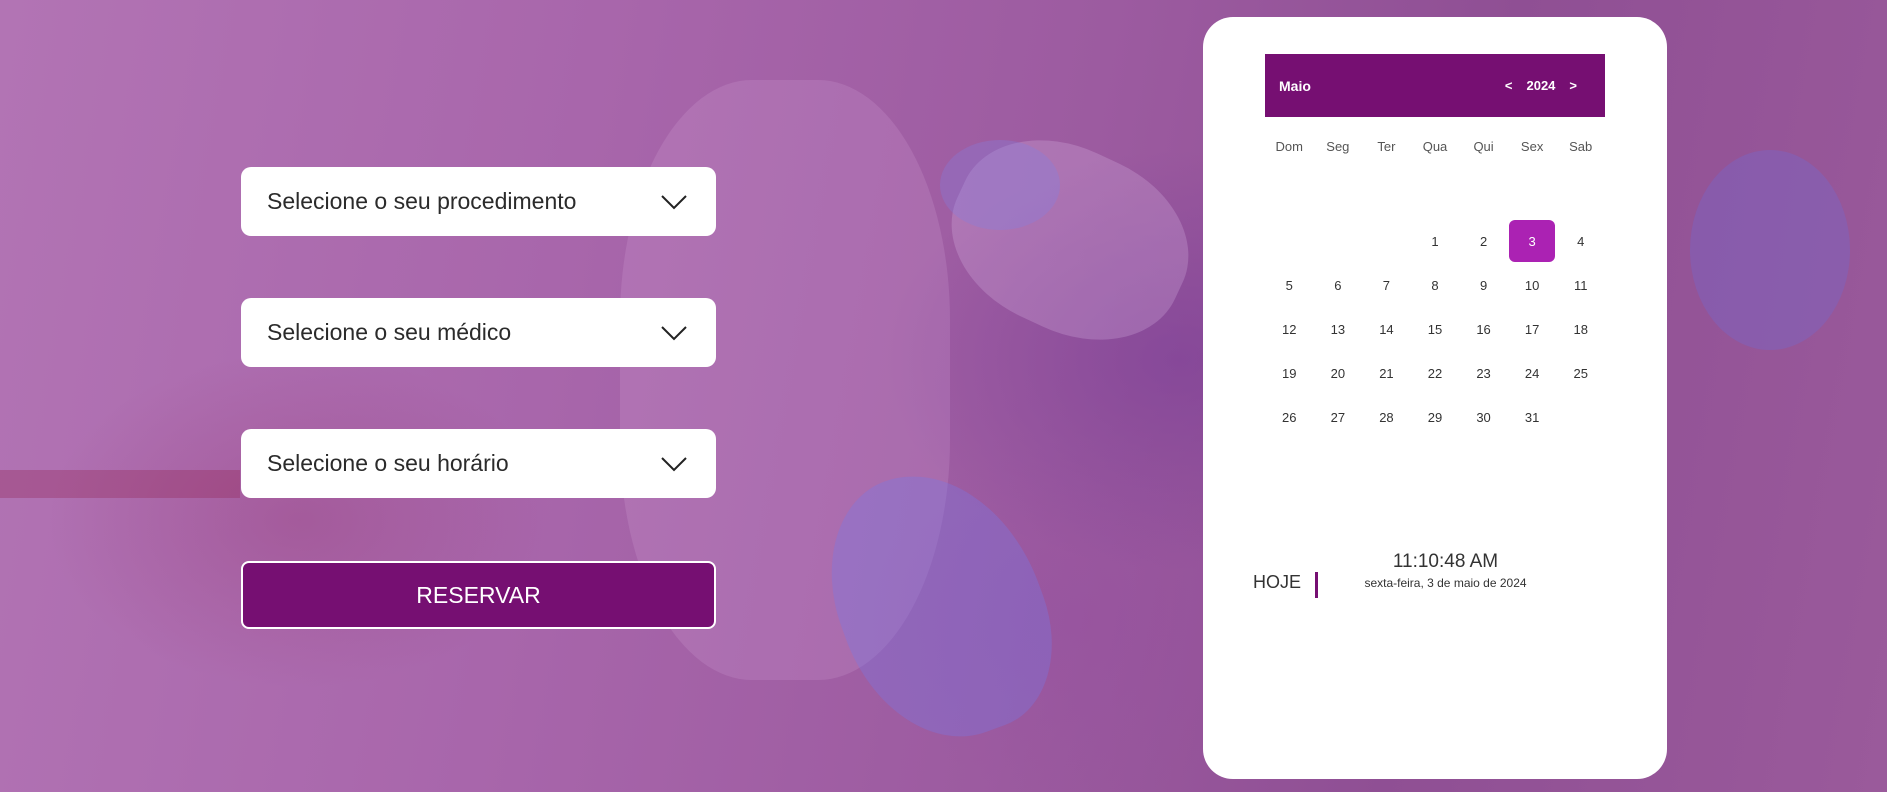 The width and height of the screenshot is (1887, 792). What do you see at coordinates (1483, 146) in the screenshot?
I see `weekday-label: Qui` at bounding box center [1483, 146].